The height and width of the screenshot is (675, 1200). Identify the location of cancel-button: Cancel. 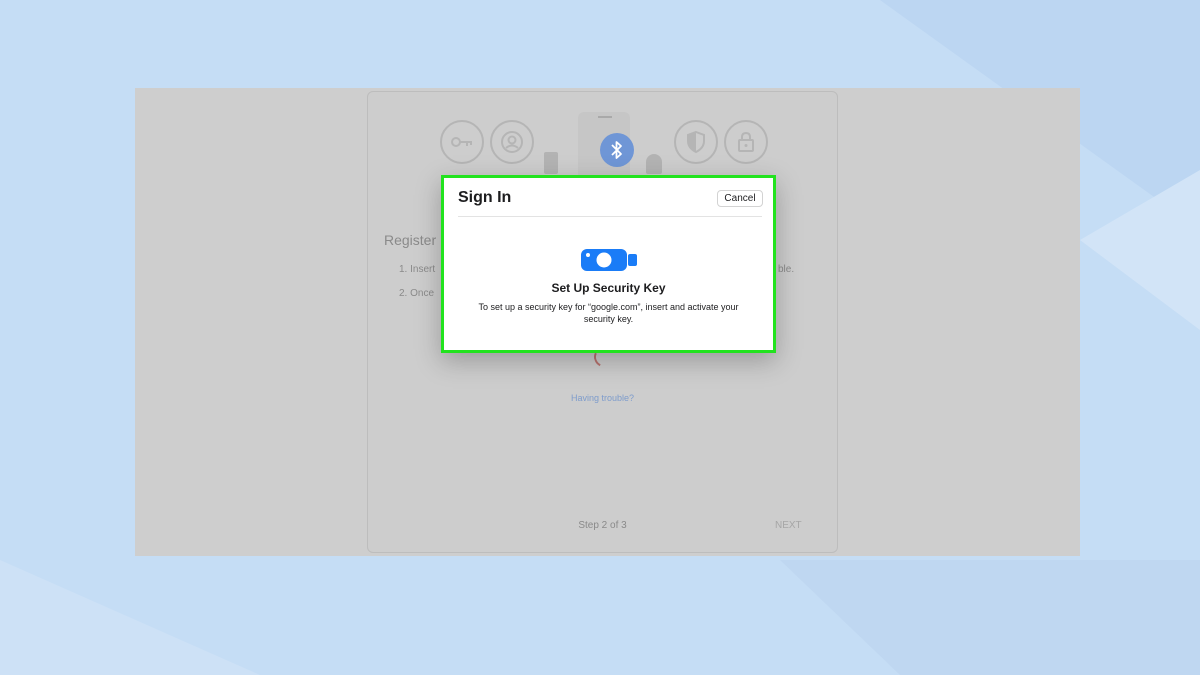
(740, 198).